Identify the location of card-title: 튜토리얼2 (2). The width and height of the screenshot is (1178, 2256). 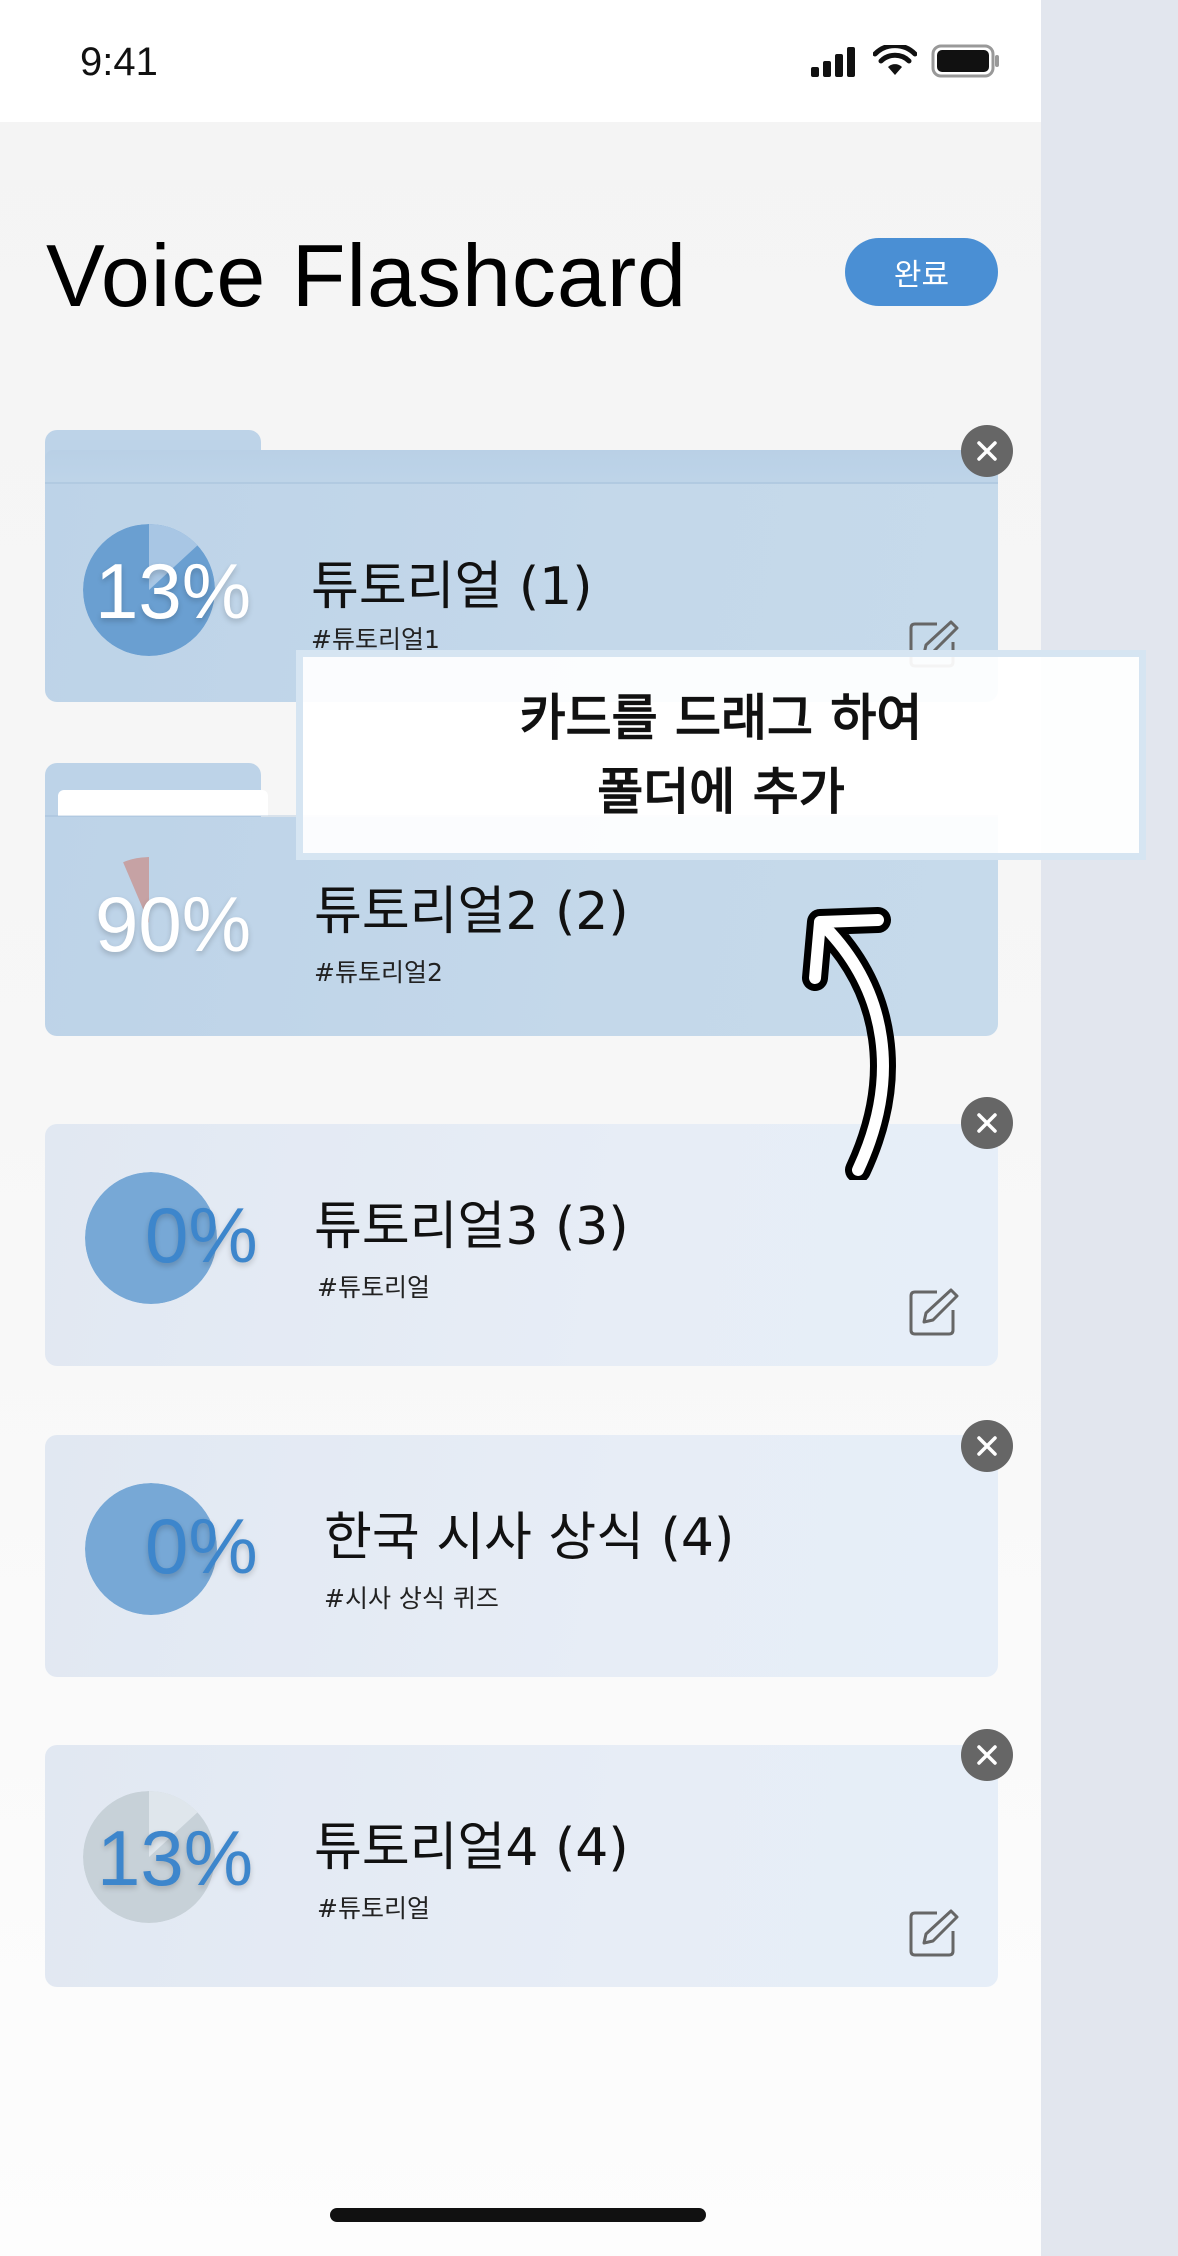
(471, 912).